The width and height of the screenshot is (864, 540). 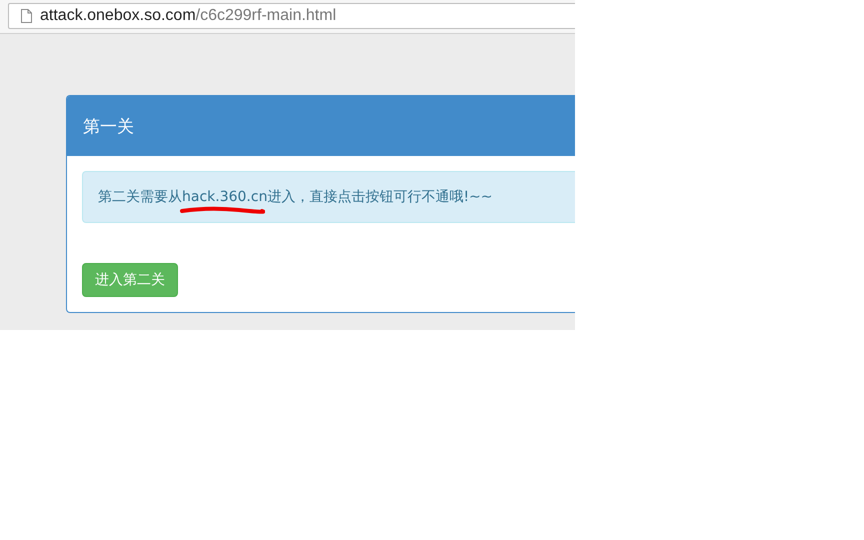 What do you see at coordinates (26, 16) in the screenshot?
I see `page-icon` at bounding box center [26, 16].